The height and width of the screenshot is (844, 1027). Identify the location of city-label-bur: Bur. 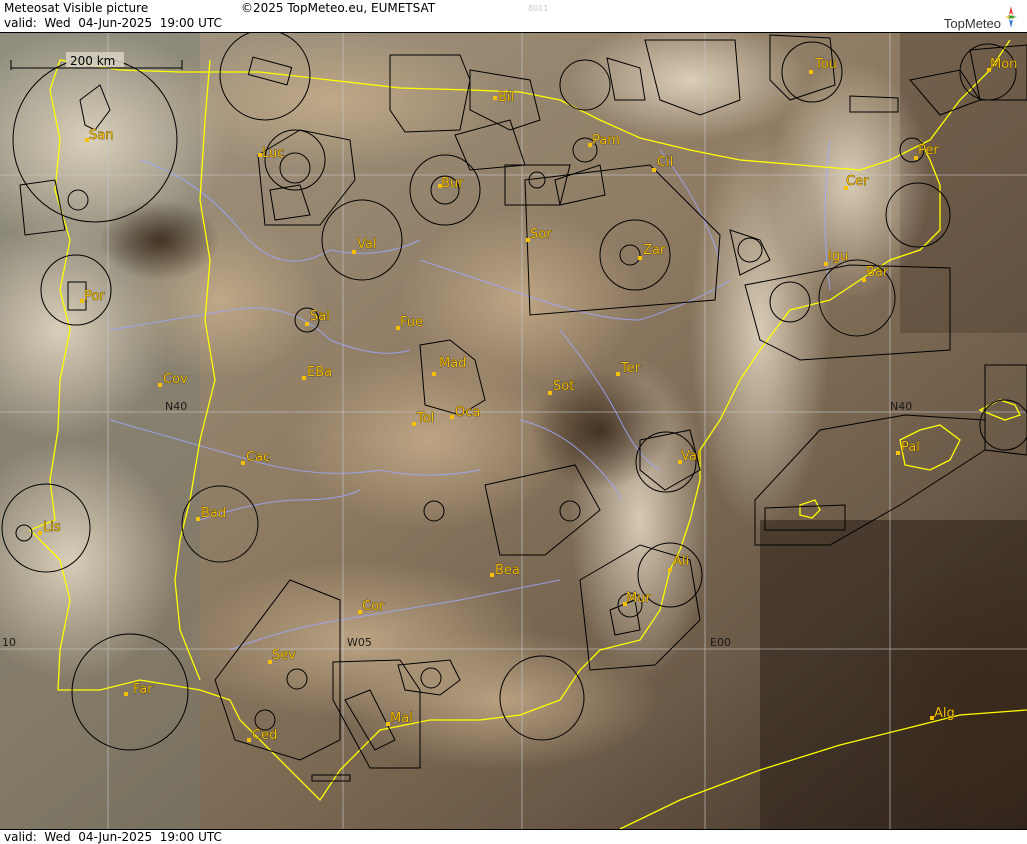
(452, 183).